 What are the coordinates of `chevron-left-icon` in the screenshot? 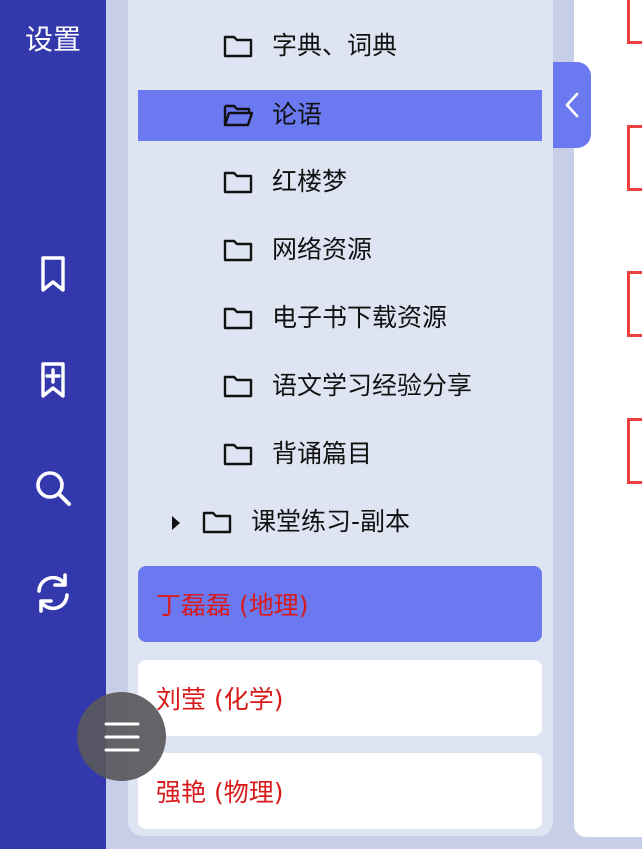 It's located at (572, 105).